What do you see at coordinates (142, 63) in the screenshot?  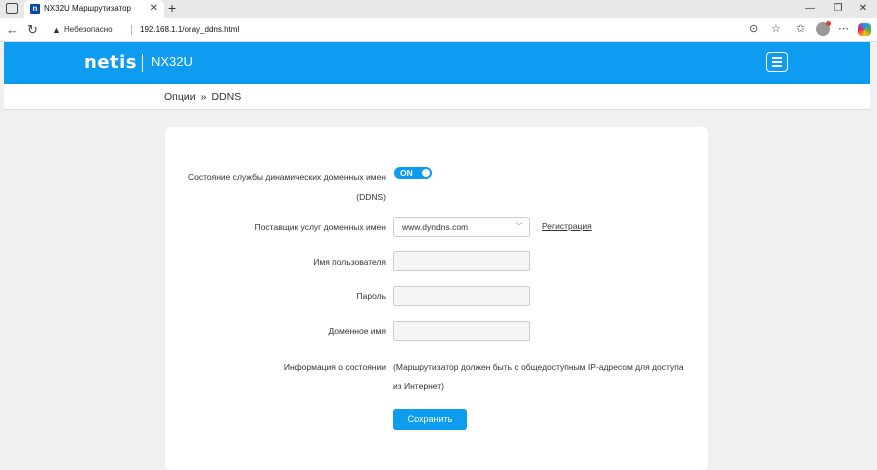 I see `logo-divider` at bounding box center [142, 63].